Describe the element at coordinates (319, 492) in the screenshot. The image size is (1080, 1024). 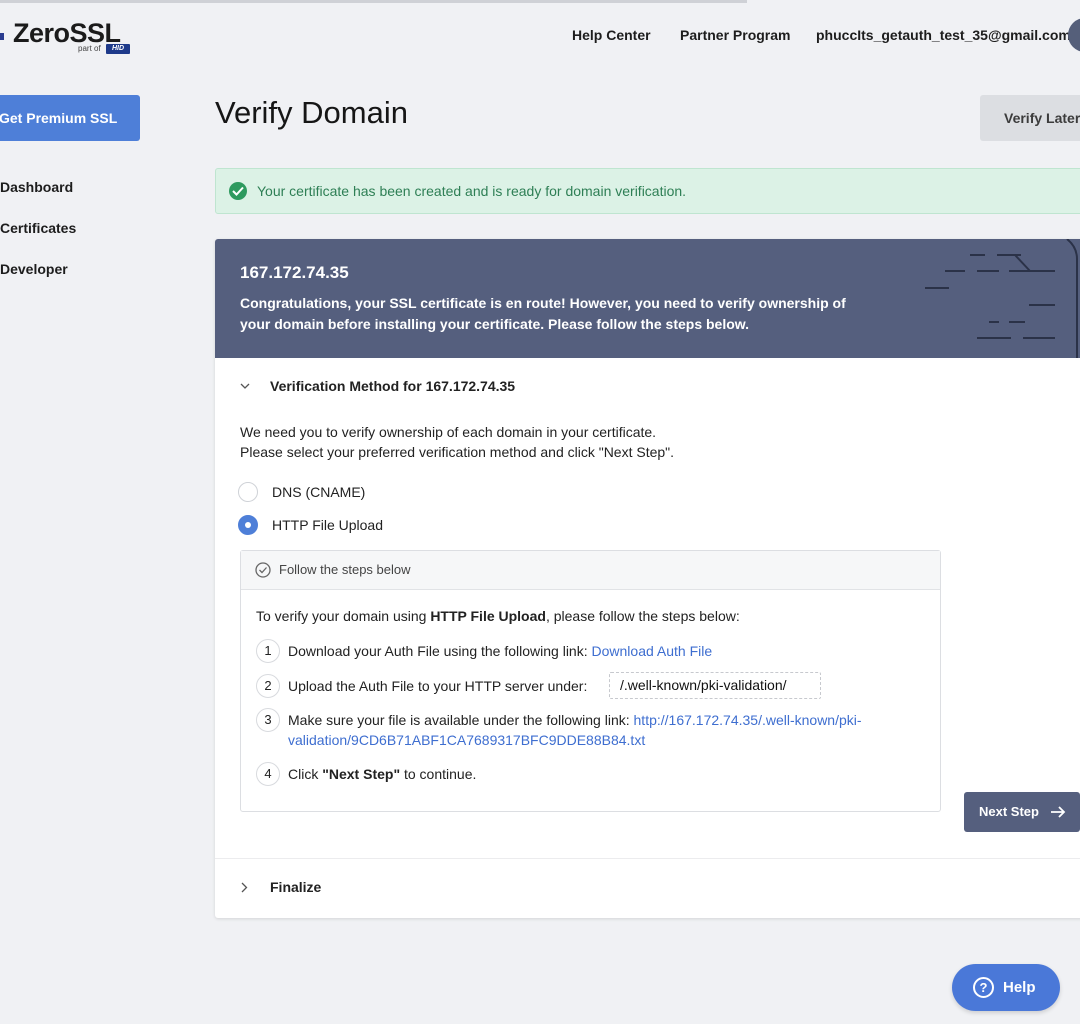
I see `dns-label: DNS (CNAME)` at that location.